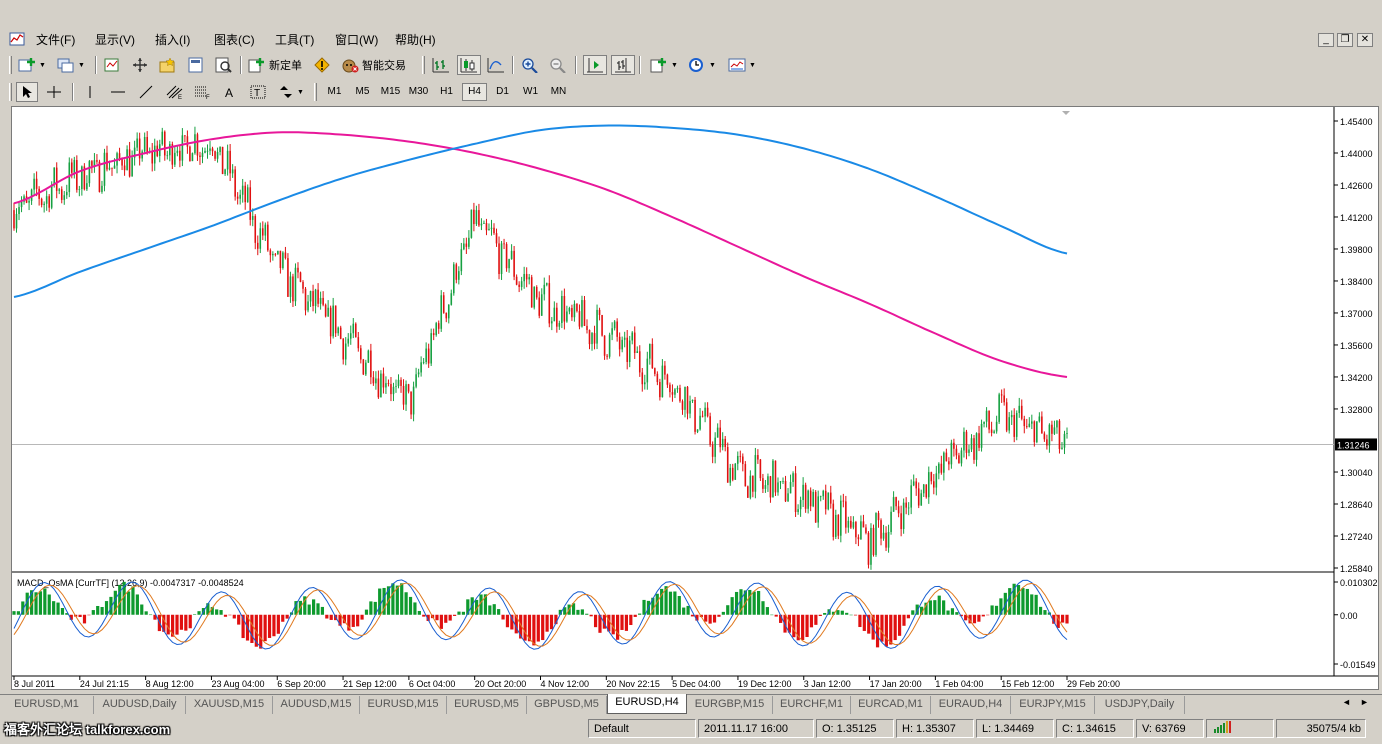 This screenshot has height=744, width=1382. Describe the element at coordinates (1364, 702) in the screenshot. I see `tab-scroll-right-icon: ►` at that location.